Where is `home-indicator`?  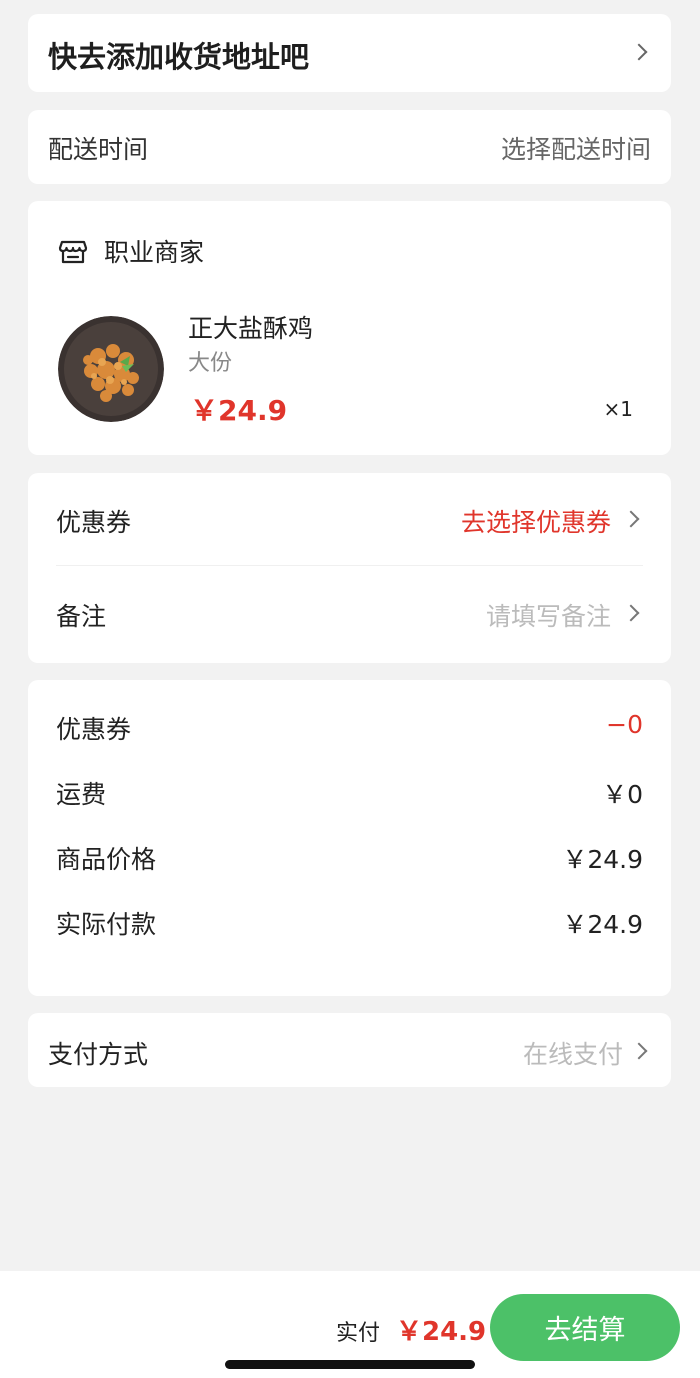
home-indicator is located at coordinates (350, 1364).